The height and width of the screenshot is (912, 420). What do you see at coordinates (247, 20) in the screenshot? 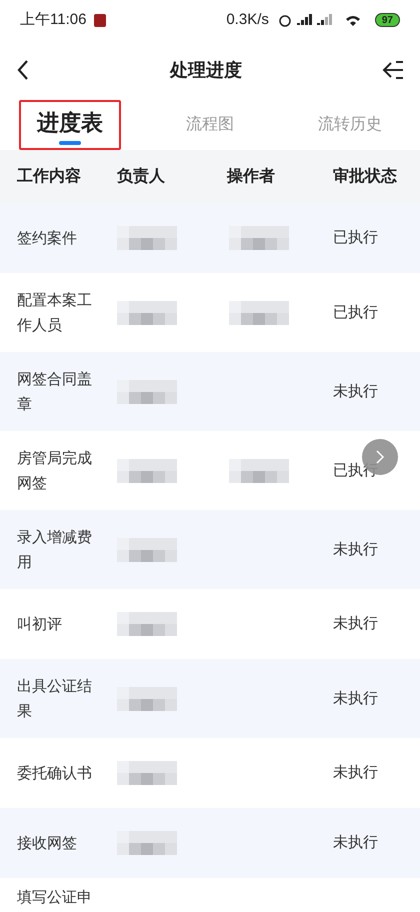
I see `network-speed: 0.3K/s` at bounding box center [247, 20].